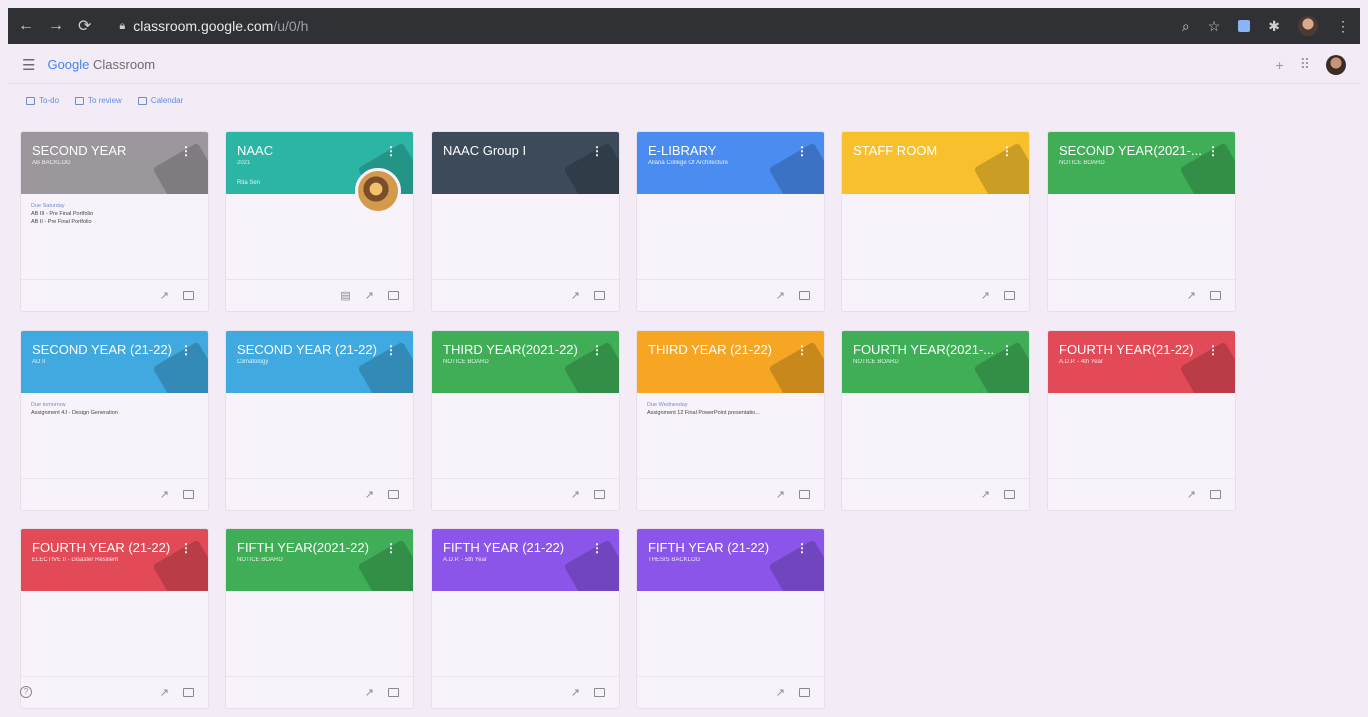 The image size is (1368, 717). I want to click on class-card-header: SECOND YEAR AB BACKLOG ⋮, so click(114, 163).